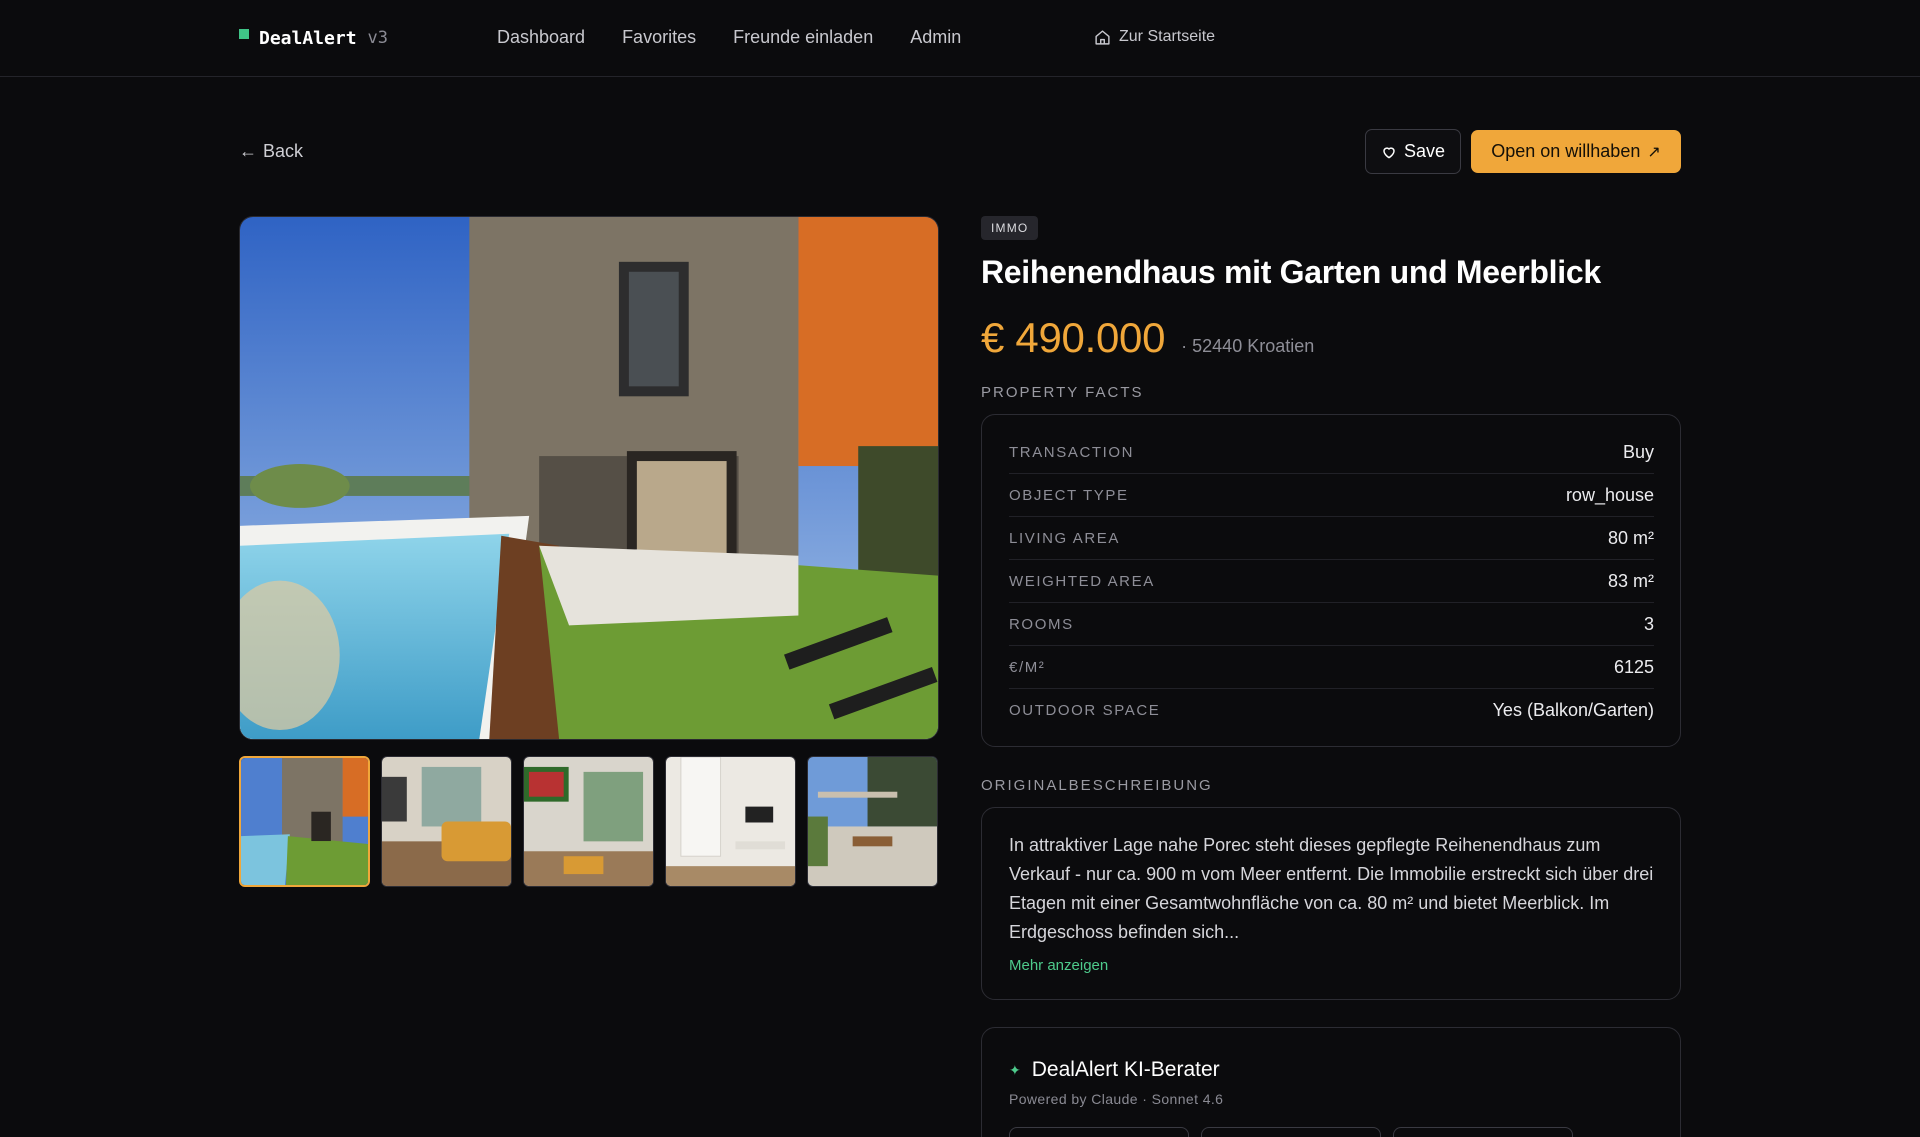 The height and width of the screenshot is (1137, 1920). Describe the element at coordinates (1085, 710) in the screenshot. I see `fact-key: OUTDOOR SPACE` at that location.